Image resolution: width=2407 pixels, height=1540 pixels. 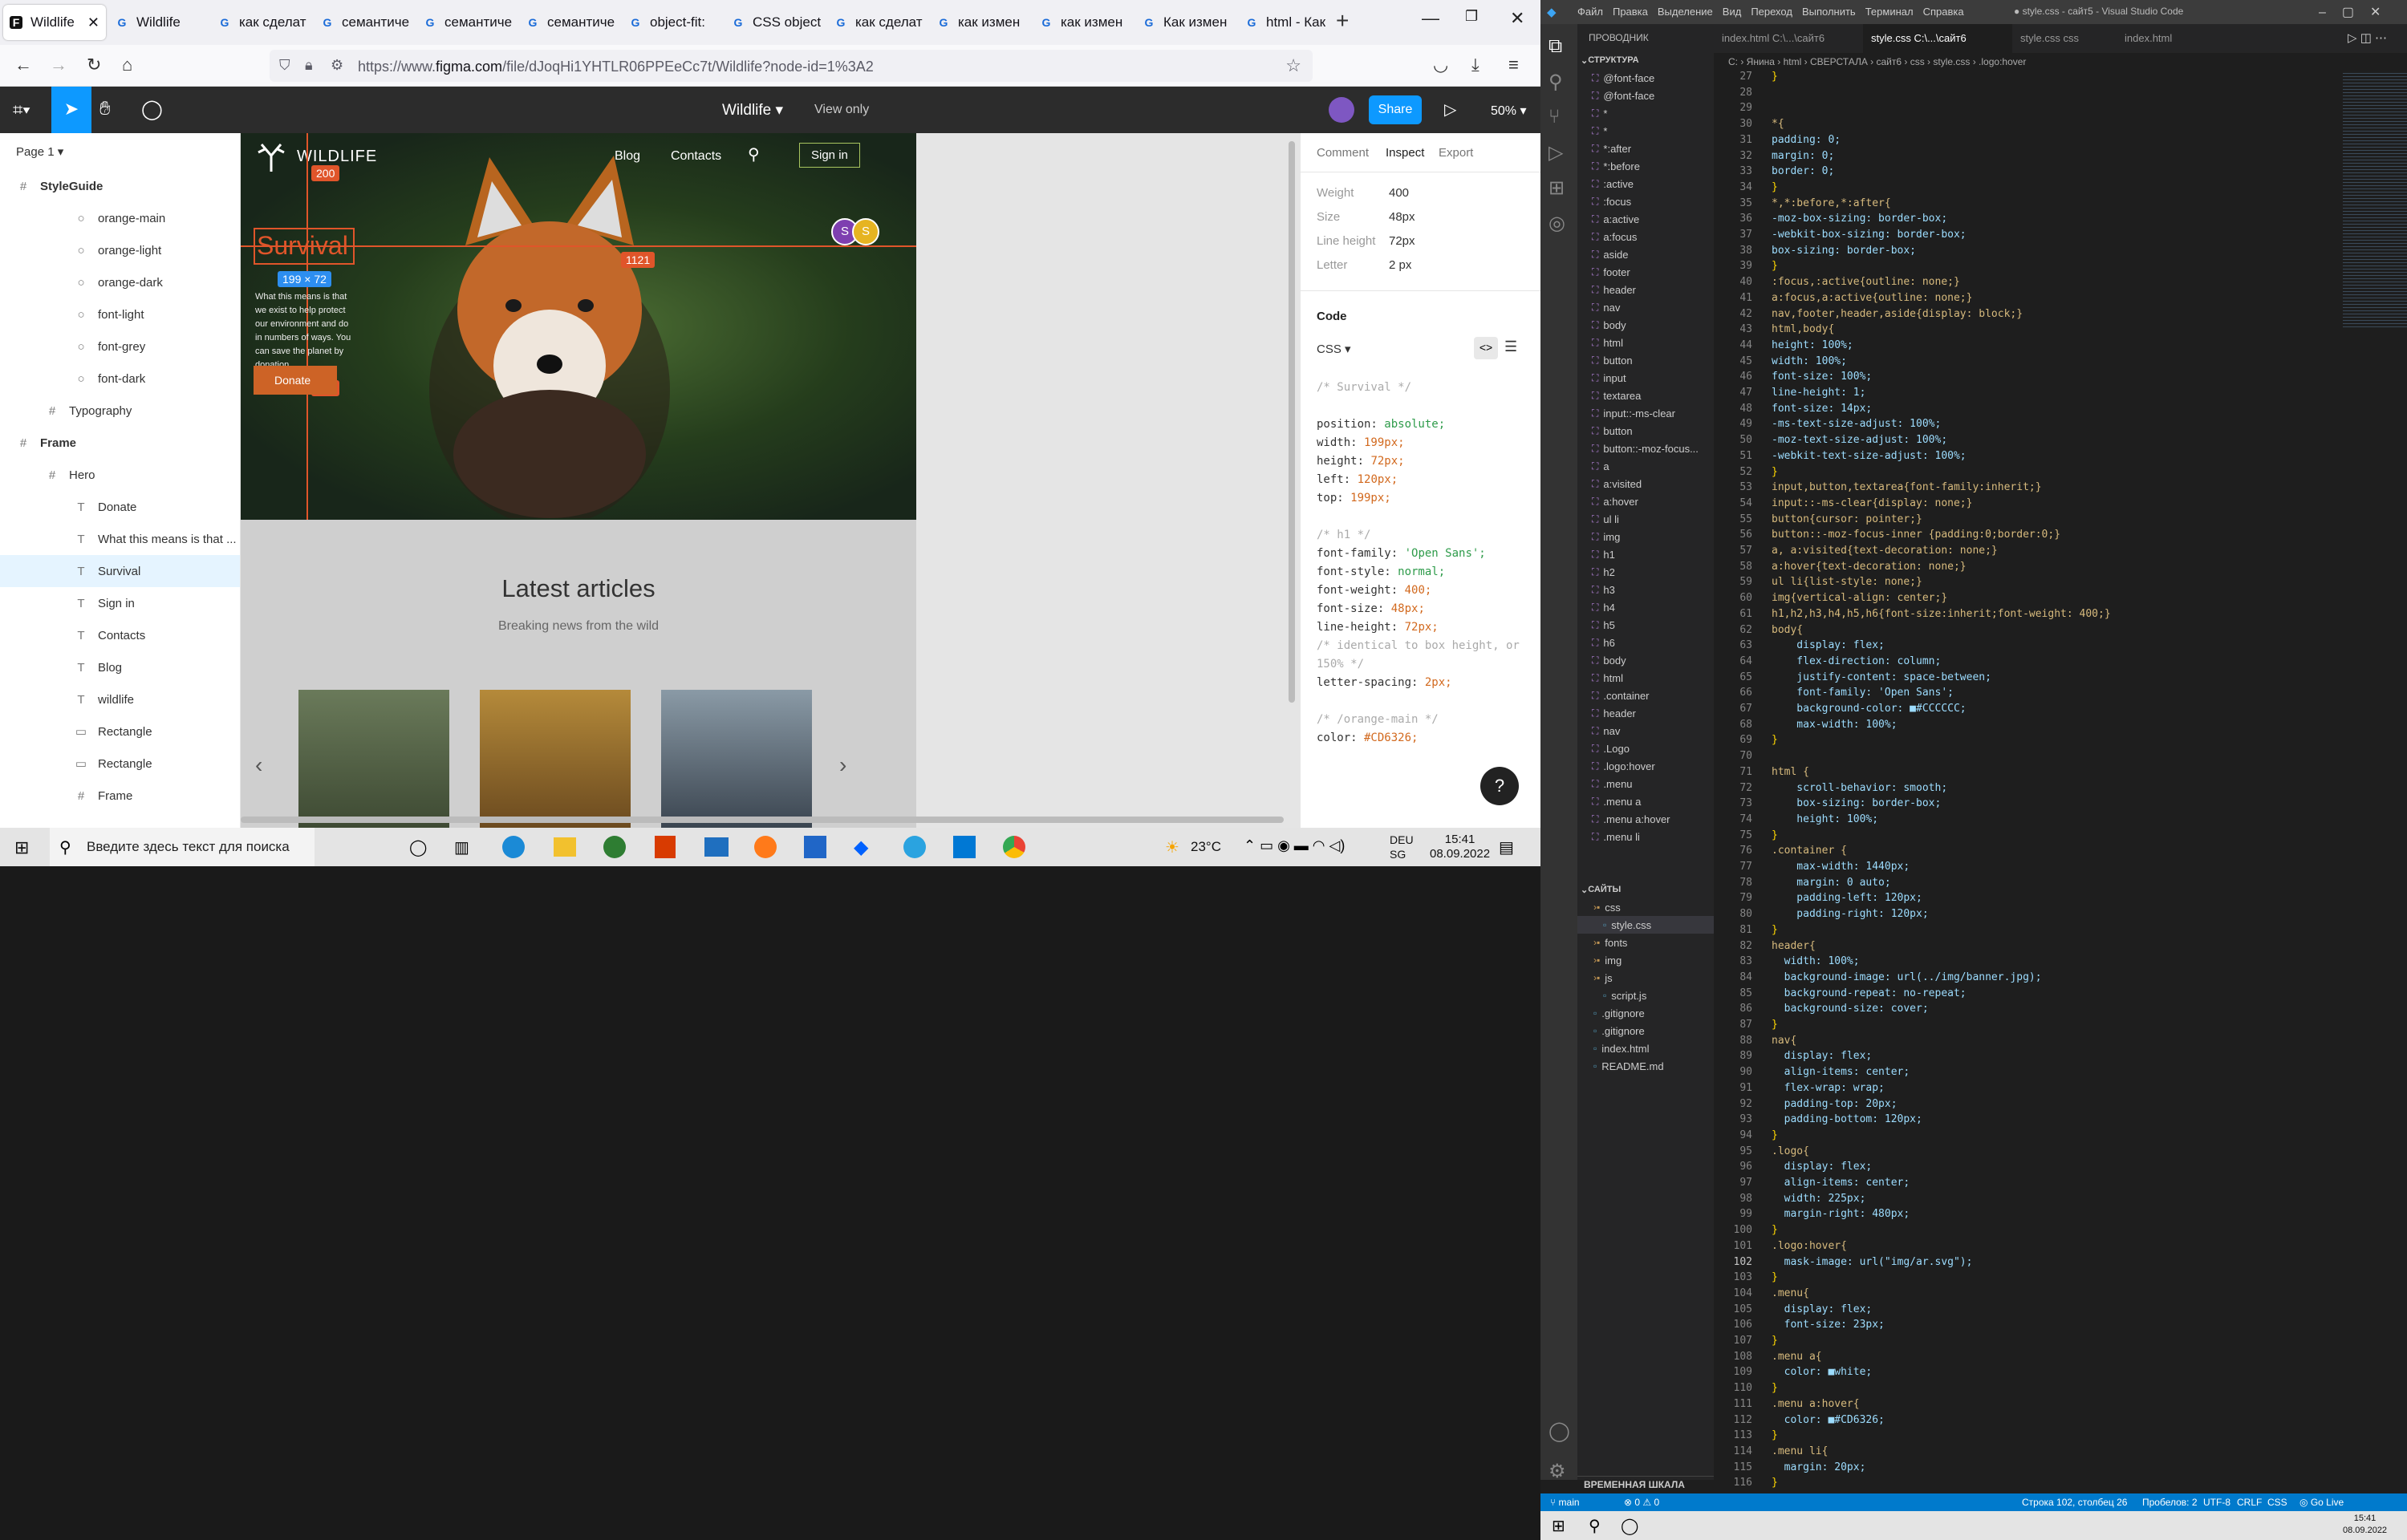 What do you see at coordinates (627, 156) in the screenshot?
I see `nav-blog: Blog` at bounding box center [627, 156].